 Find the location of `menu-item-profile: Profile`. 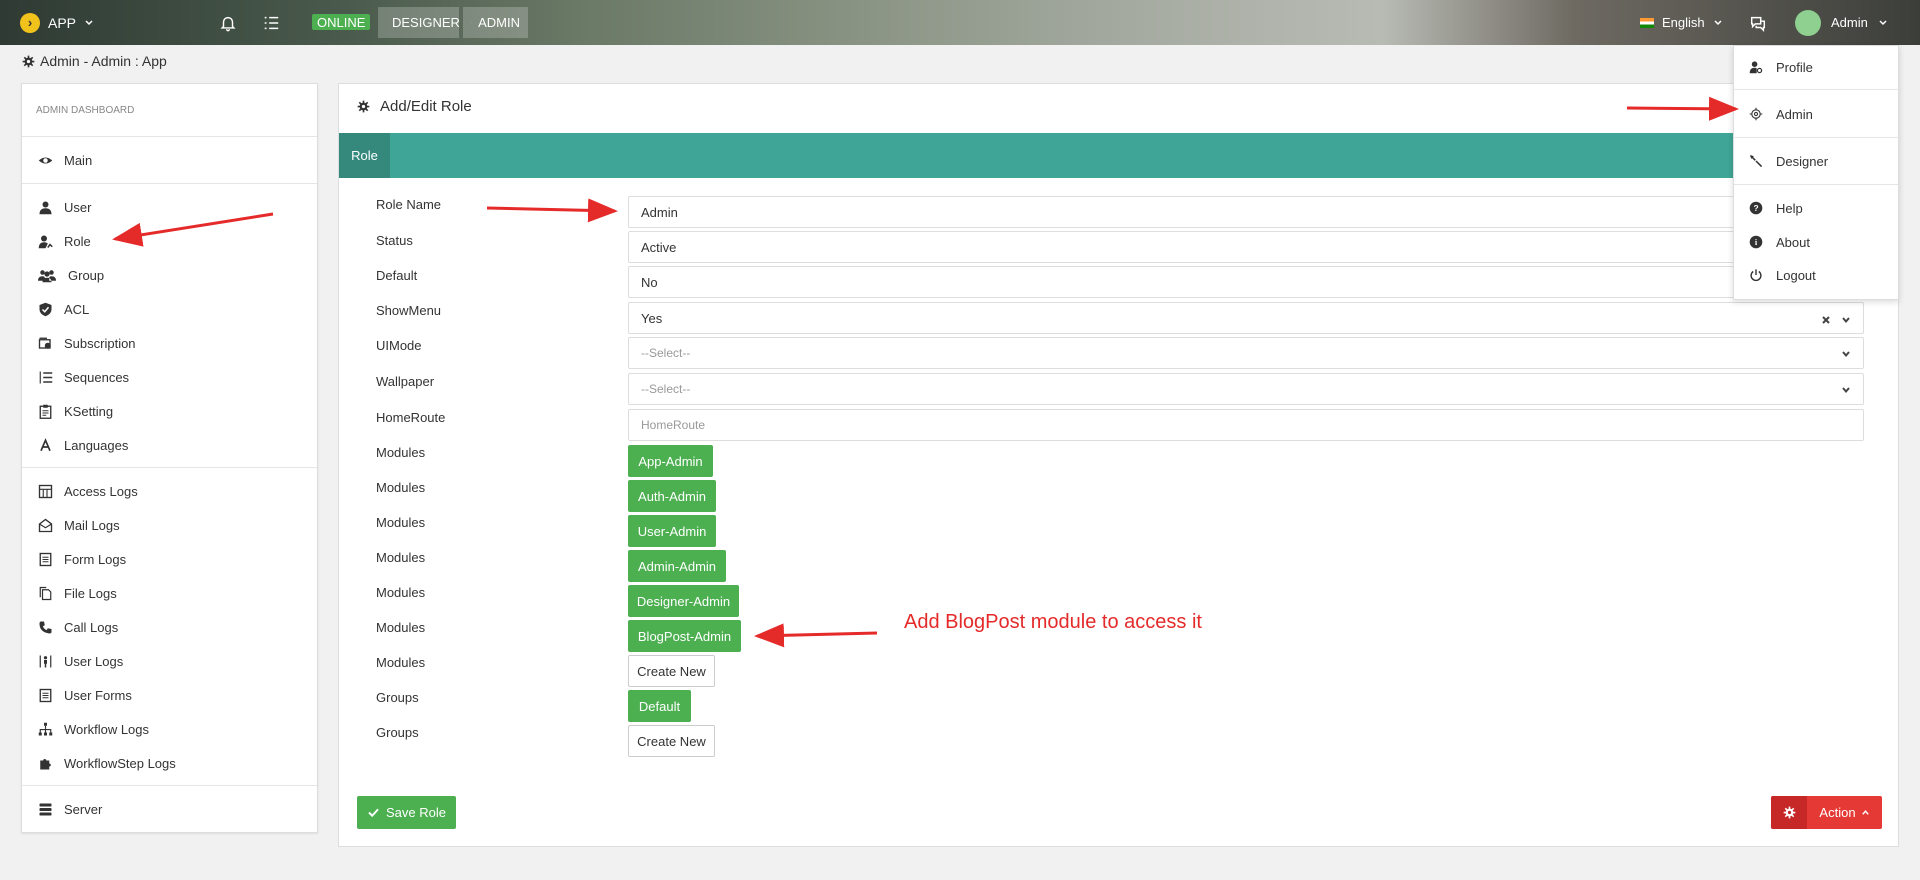

menu-item-profile: Profile is located at coordinates (1816, 67).